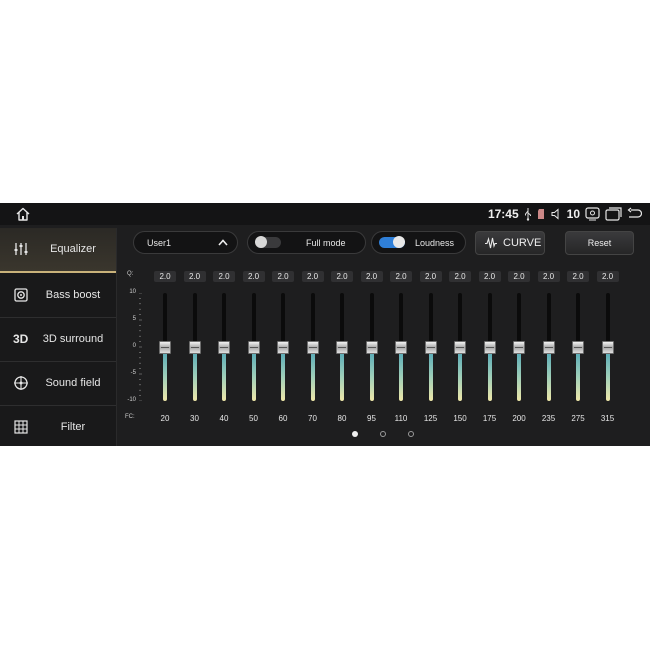  Describe the element at coordinates (519, 324) in the screenshot. I see `eq-band-200: 2.0 200` at that location.